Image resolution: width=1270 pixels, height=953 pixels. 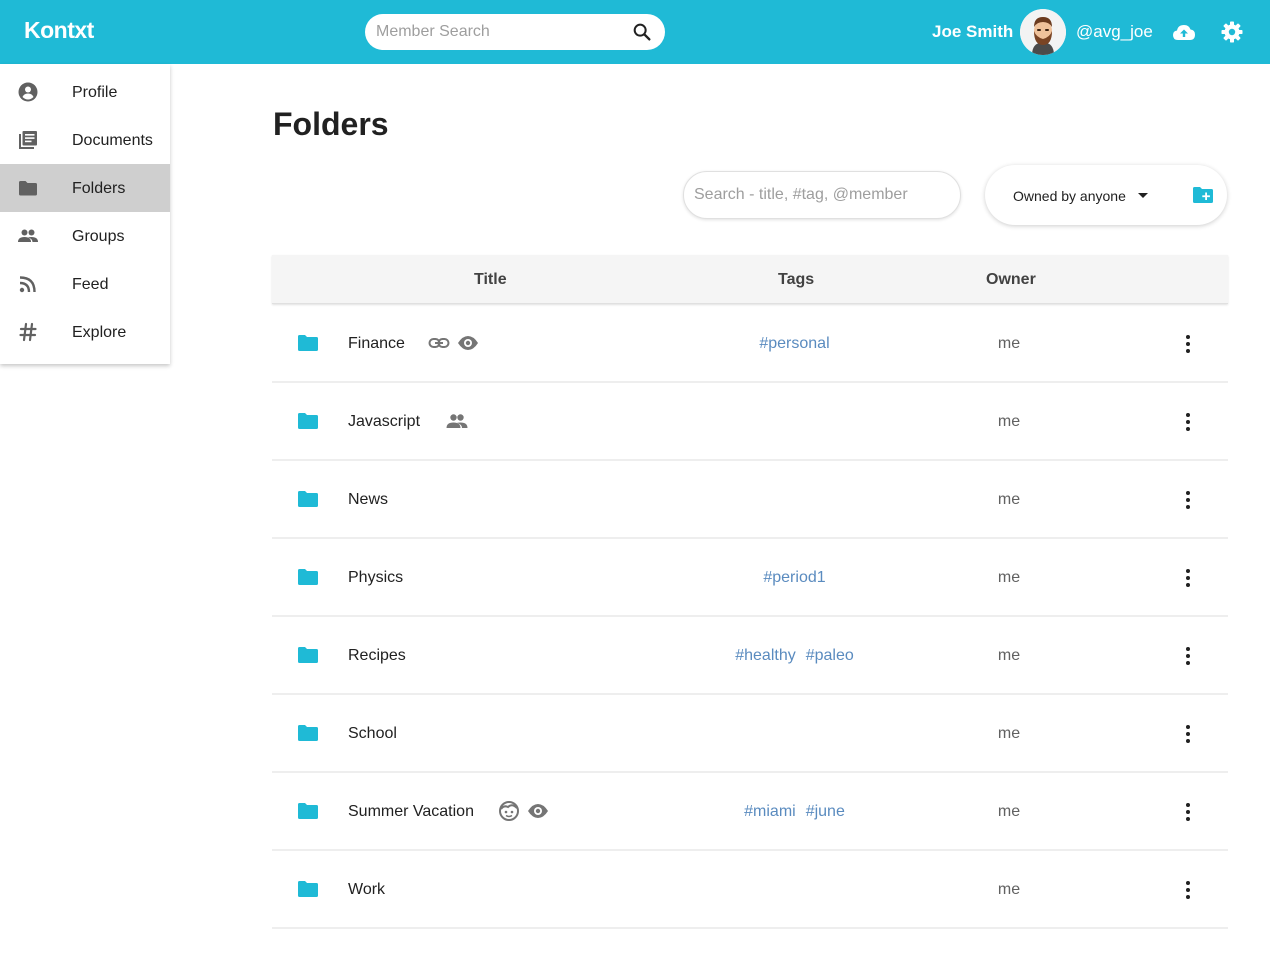 I want to click on table-row: Recipes #healthy #paleo me, so click(x=750, y=656).